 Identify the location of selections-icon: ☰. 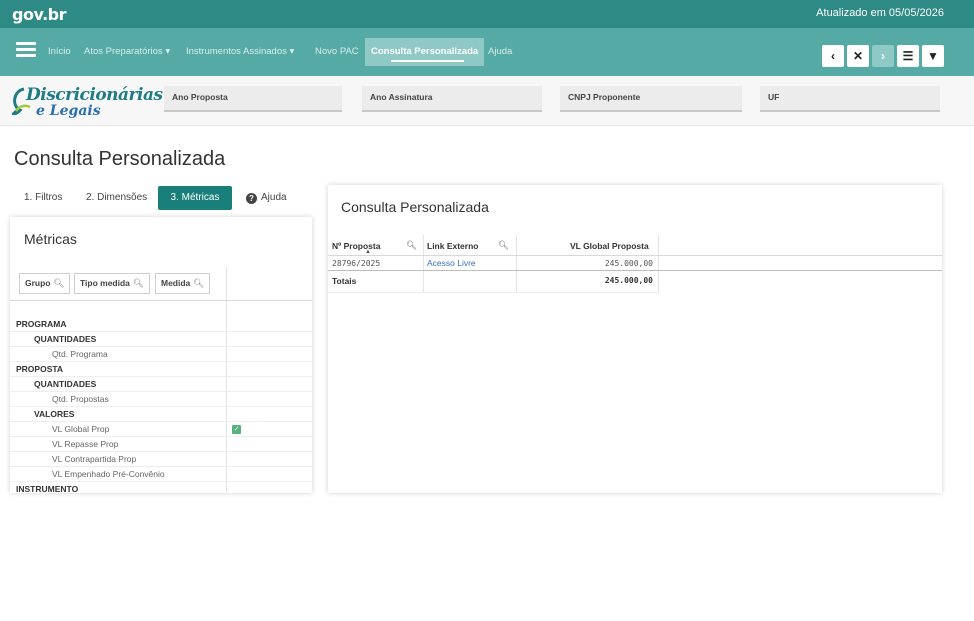
(908, 56).